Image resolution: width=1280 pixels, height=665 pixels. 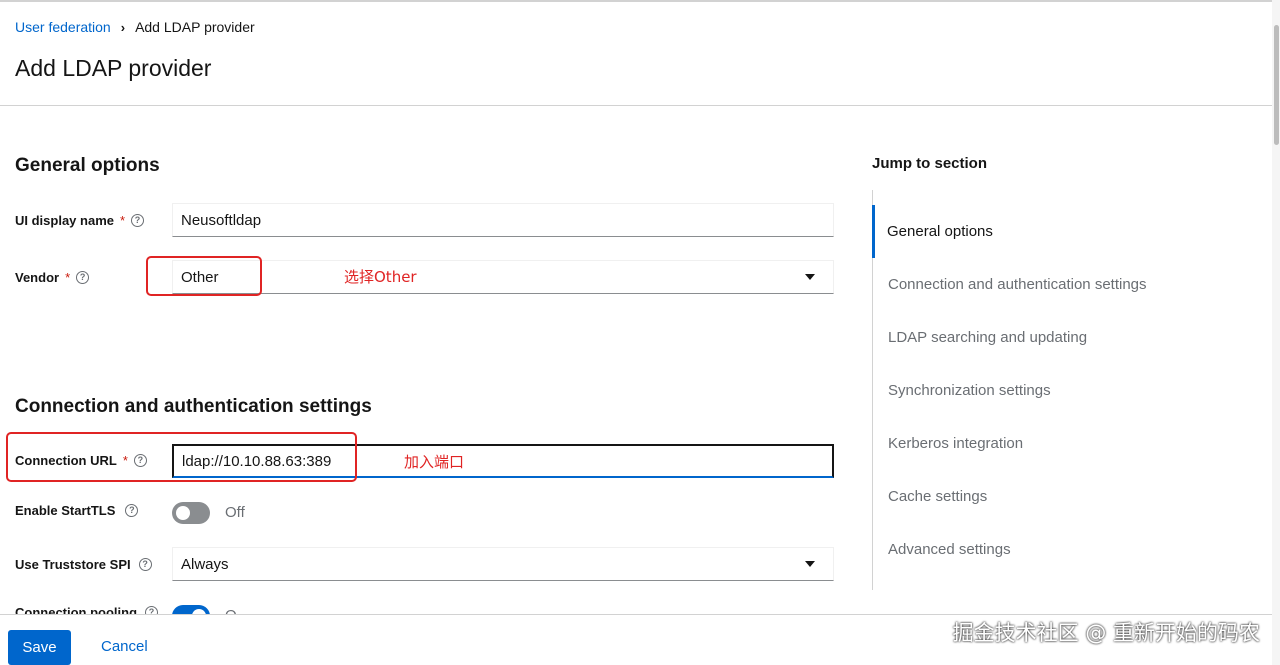 I want to click on page-scrollbar, so click(x=1276, y=332).